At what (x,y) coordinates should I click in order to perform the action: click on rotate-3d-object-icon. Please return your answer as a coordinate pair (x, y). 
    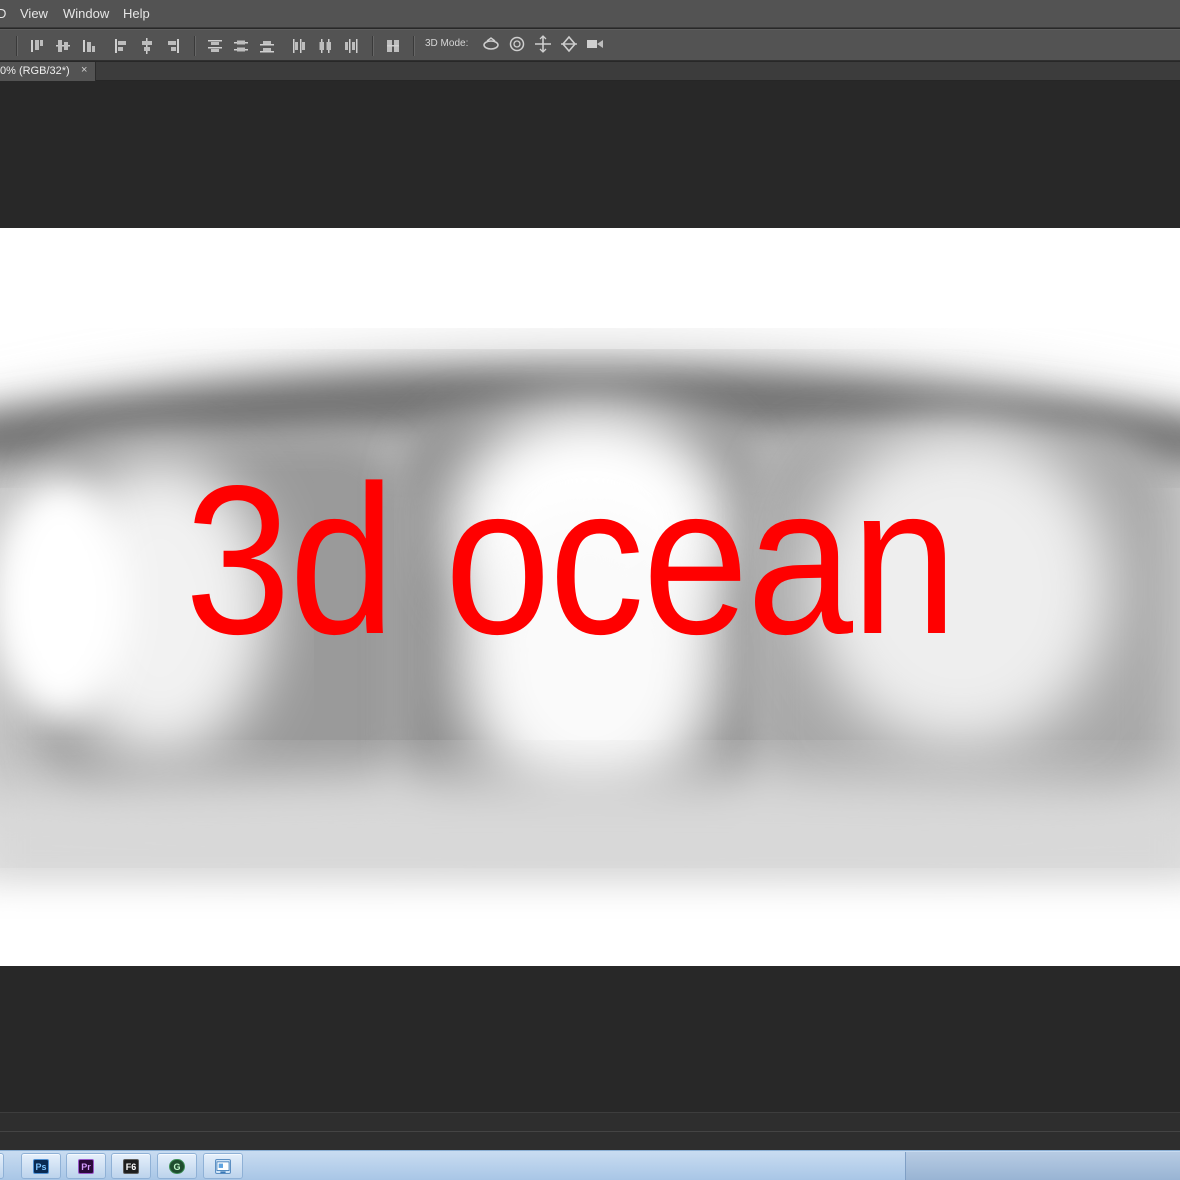
    Looking at the image, I should click on (491, 44).